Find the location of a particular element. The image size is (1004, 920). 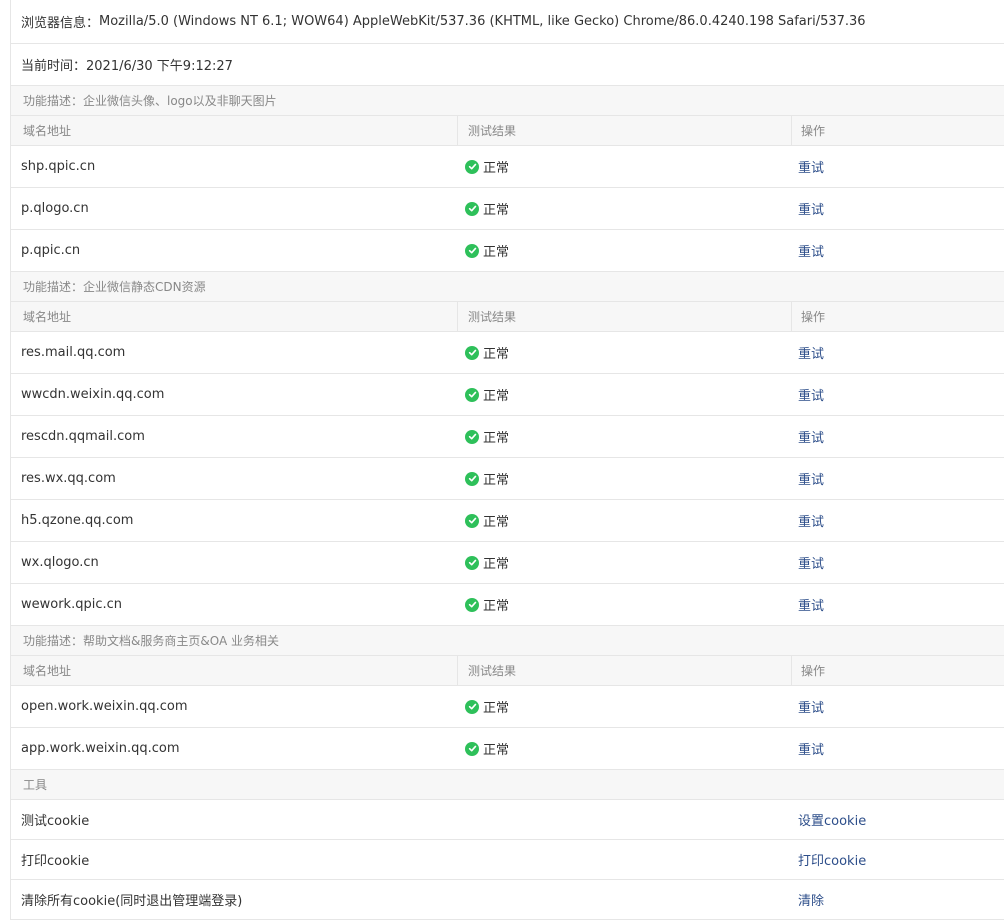

section-title: 功能描述：企业微信静态CDN资源 is located at coordinates (507, 287).